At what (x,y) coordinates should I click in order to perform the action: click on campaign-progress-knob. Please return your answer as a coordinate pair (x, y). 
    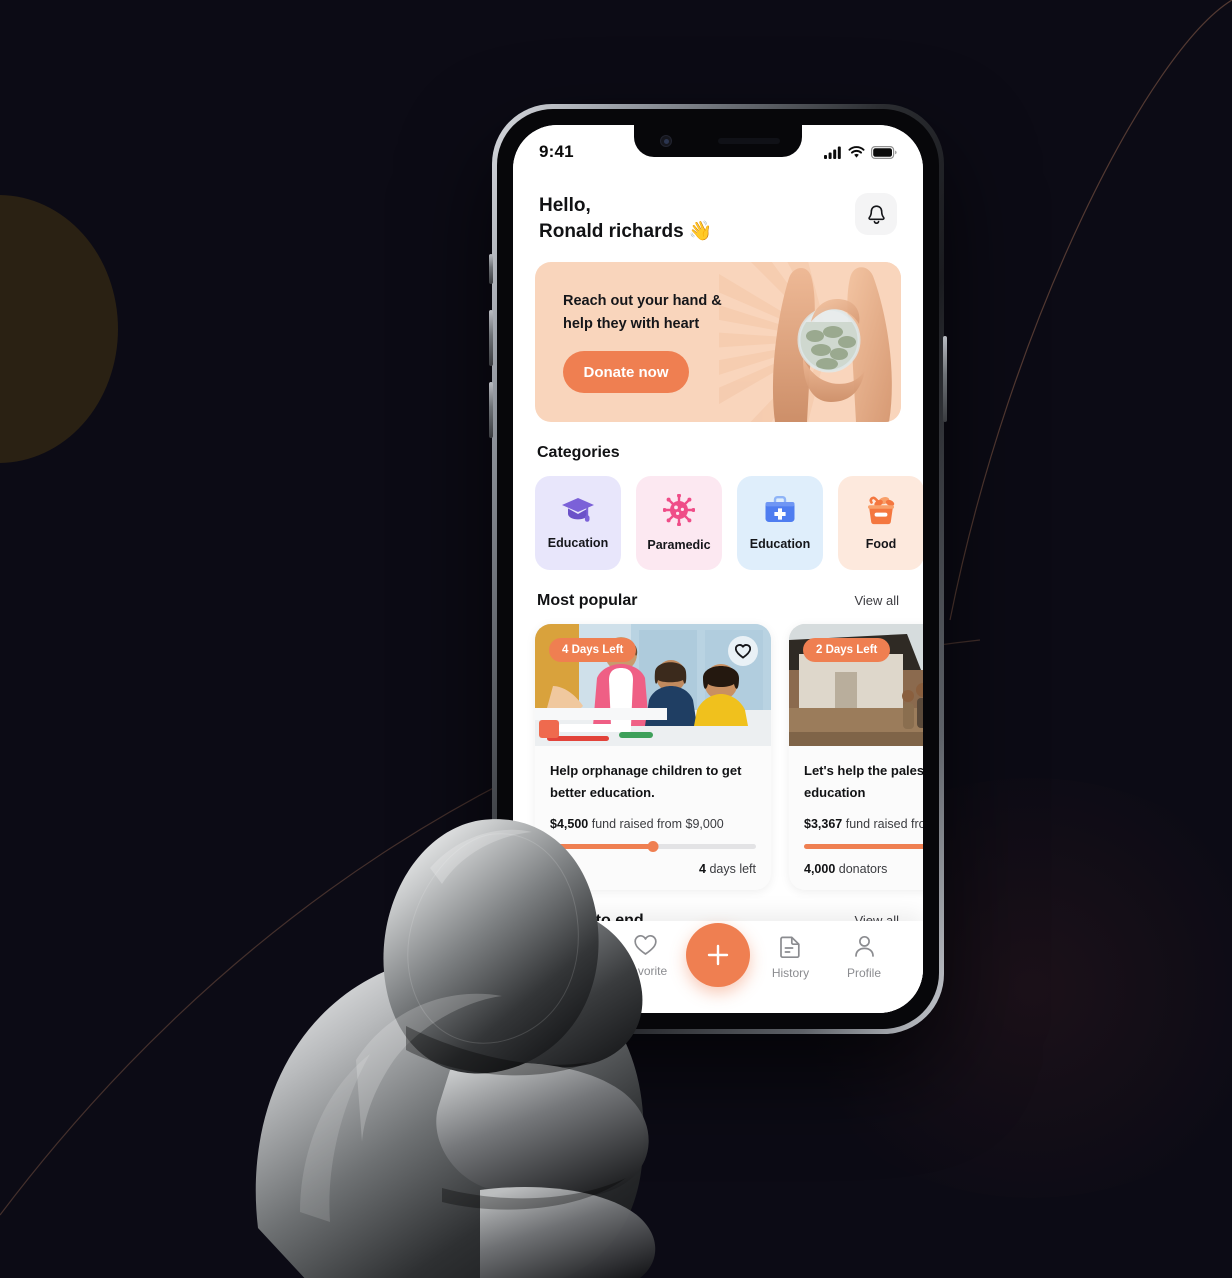
    Looking at the image, I should click on (653, 847).